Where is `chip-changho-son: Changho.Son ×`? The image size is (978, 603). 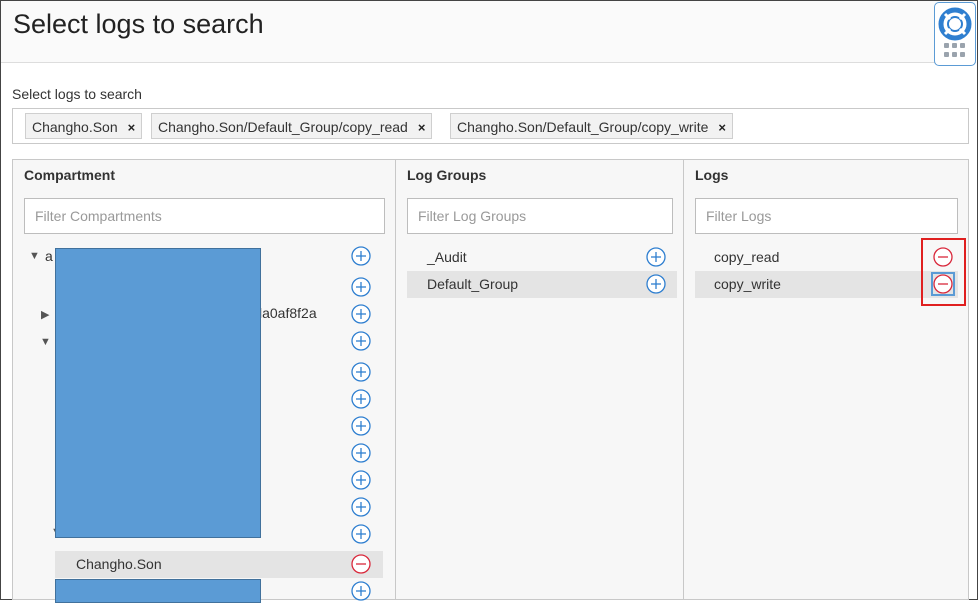 chip-changho-son: Changho.Son × is located at coordinates (84, 126).